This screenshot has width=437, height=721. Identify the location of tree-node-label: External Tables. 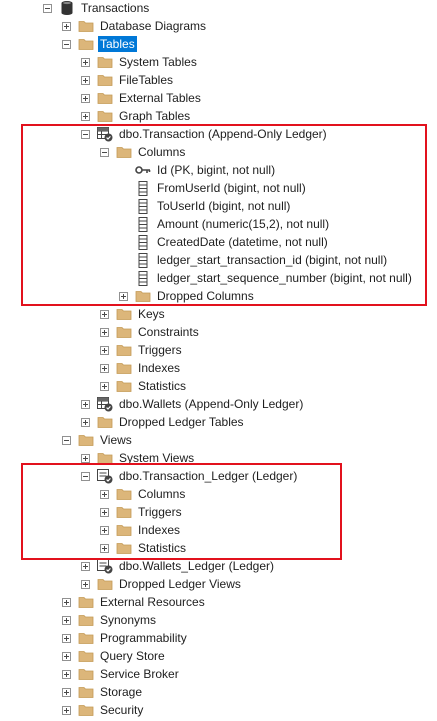
(160, 98).